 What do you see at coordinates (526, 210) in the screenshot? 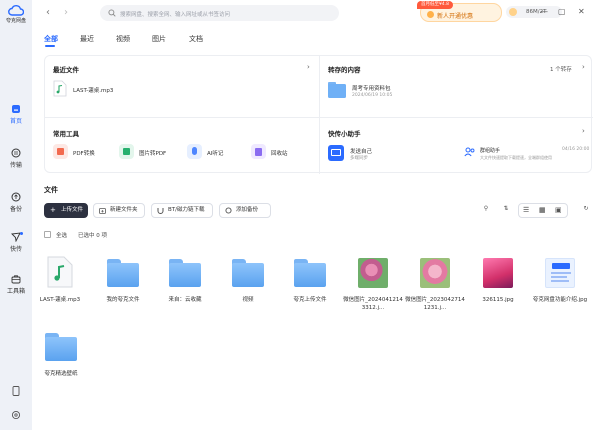
I see `list-view-icon: ☰` at bounding box center [526, 210].